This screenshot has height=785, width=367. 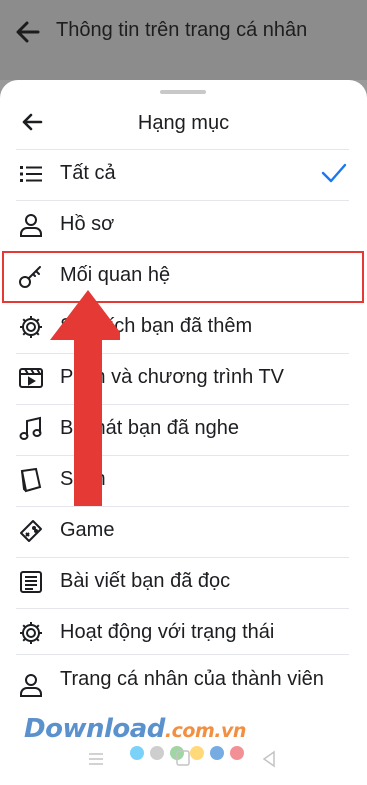 What do you see at coordinates (182, 30) in the screenshot?
I see `page-title: Thông tin trên trang cá nhân` at bounding box center [182, 30].